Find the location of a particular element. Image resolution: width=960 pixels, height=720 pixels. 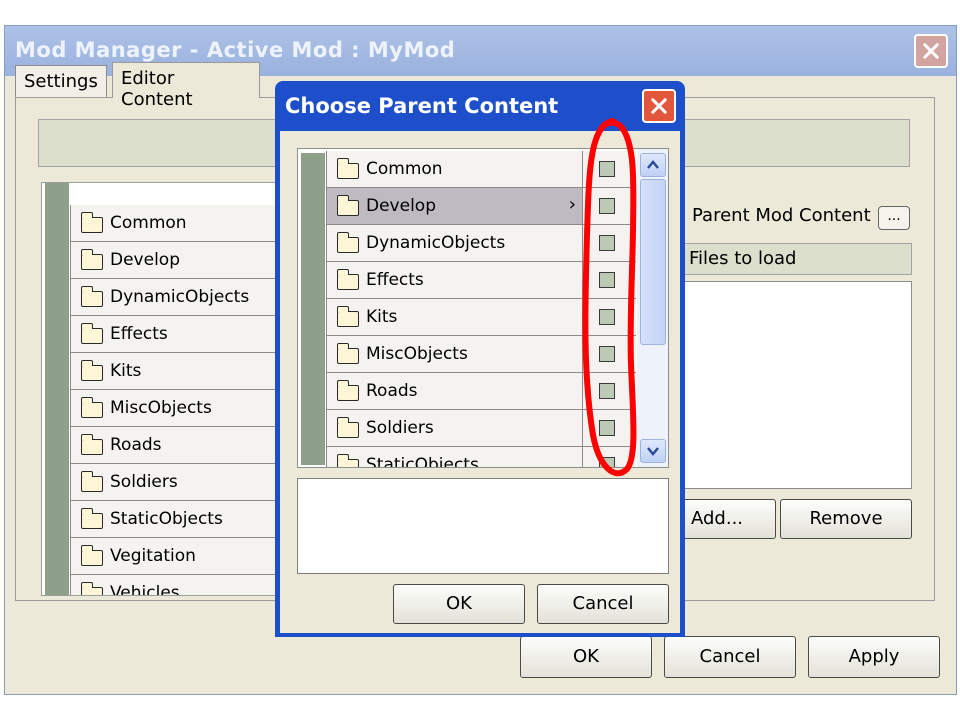

tab-editor-content: Editor Content is located at coordinates (186, 86).